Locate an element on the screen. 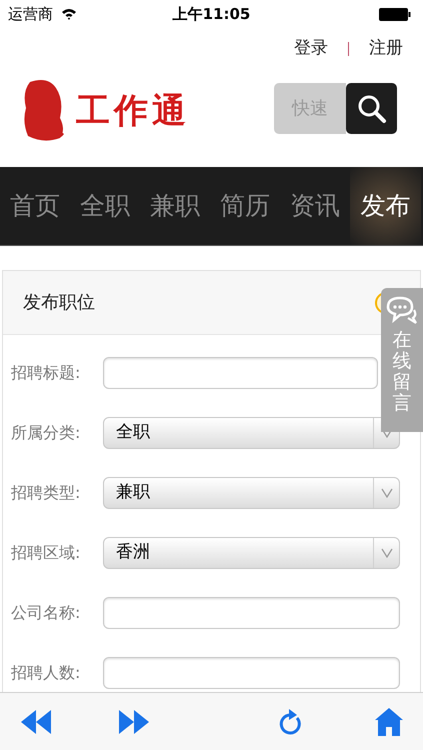 Image resolution: width=423 pixels, height=750 pixels. search-icon is located at coordinates (371, 109).